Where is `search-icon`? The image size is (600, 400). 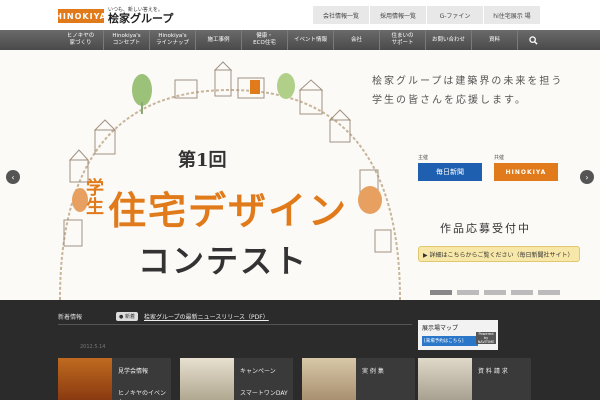 search-icon is located at coordinates (533, 40).